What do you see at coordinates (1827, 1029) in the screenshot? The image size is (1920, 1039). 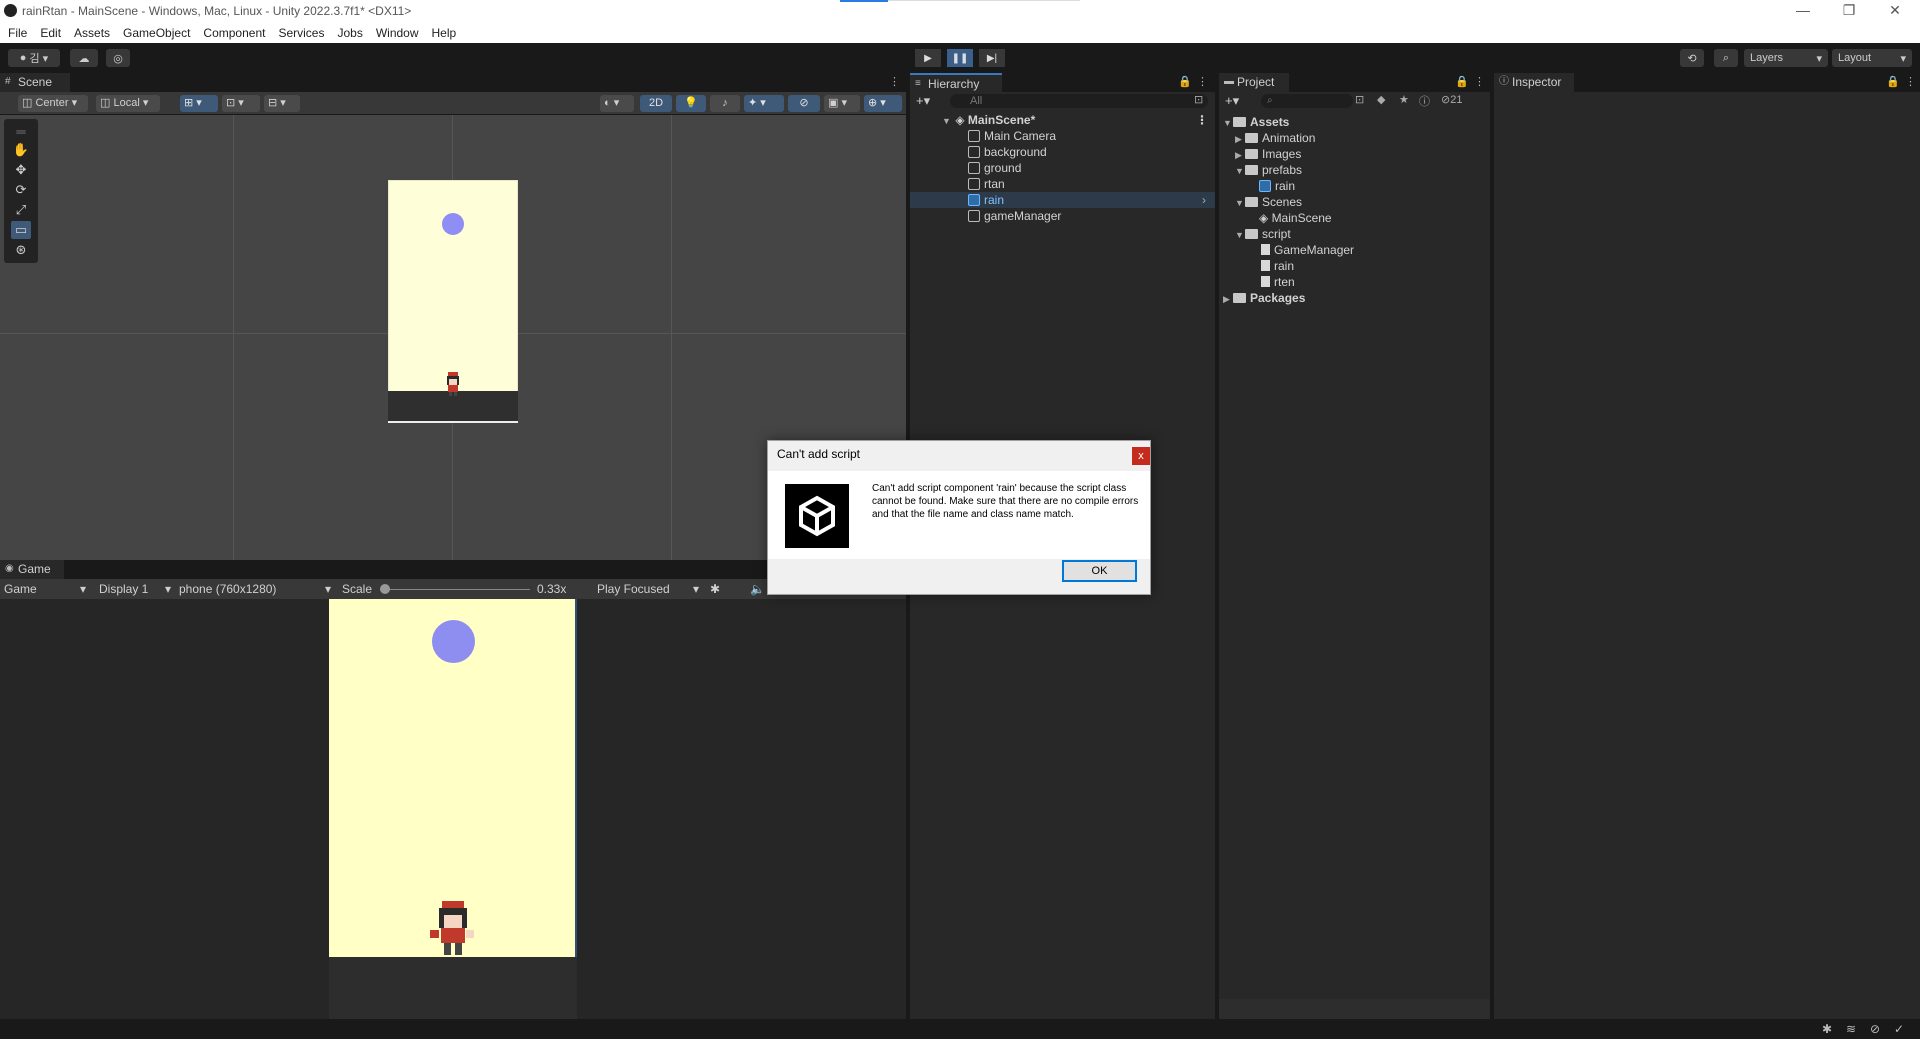 I see `bug-status-icon: ✱` at bounding box center [1827, 1029].